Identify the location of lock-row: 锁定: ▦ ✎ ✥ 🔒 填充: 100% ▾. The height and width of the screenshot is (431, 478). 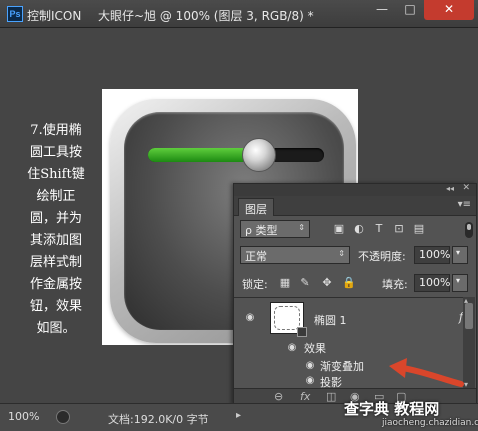
(355, 284).